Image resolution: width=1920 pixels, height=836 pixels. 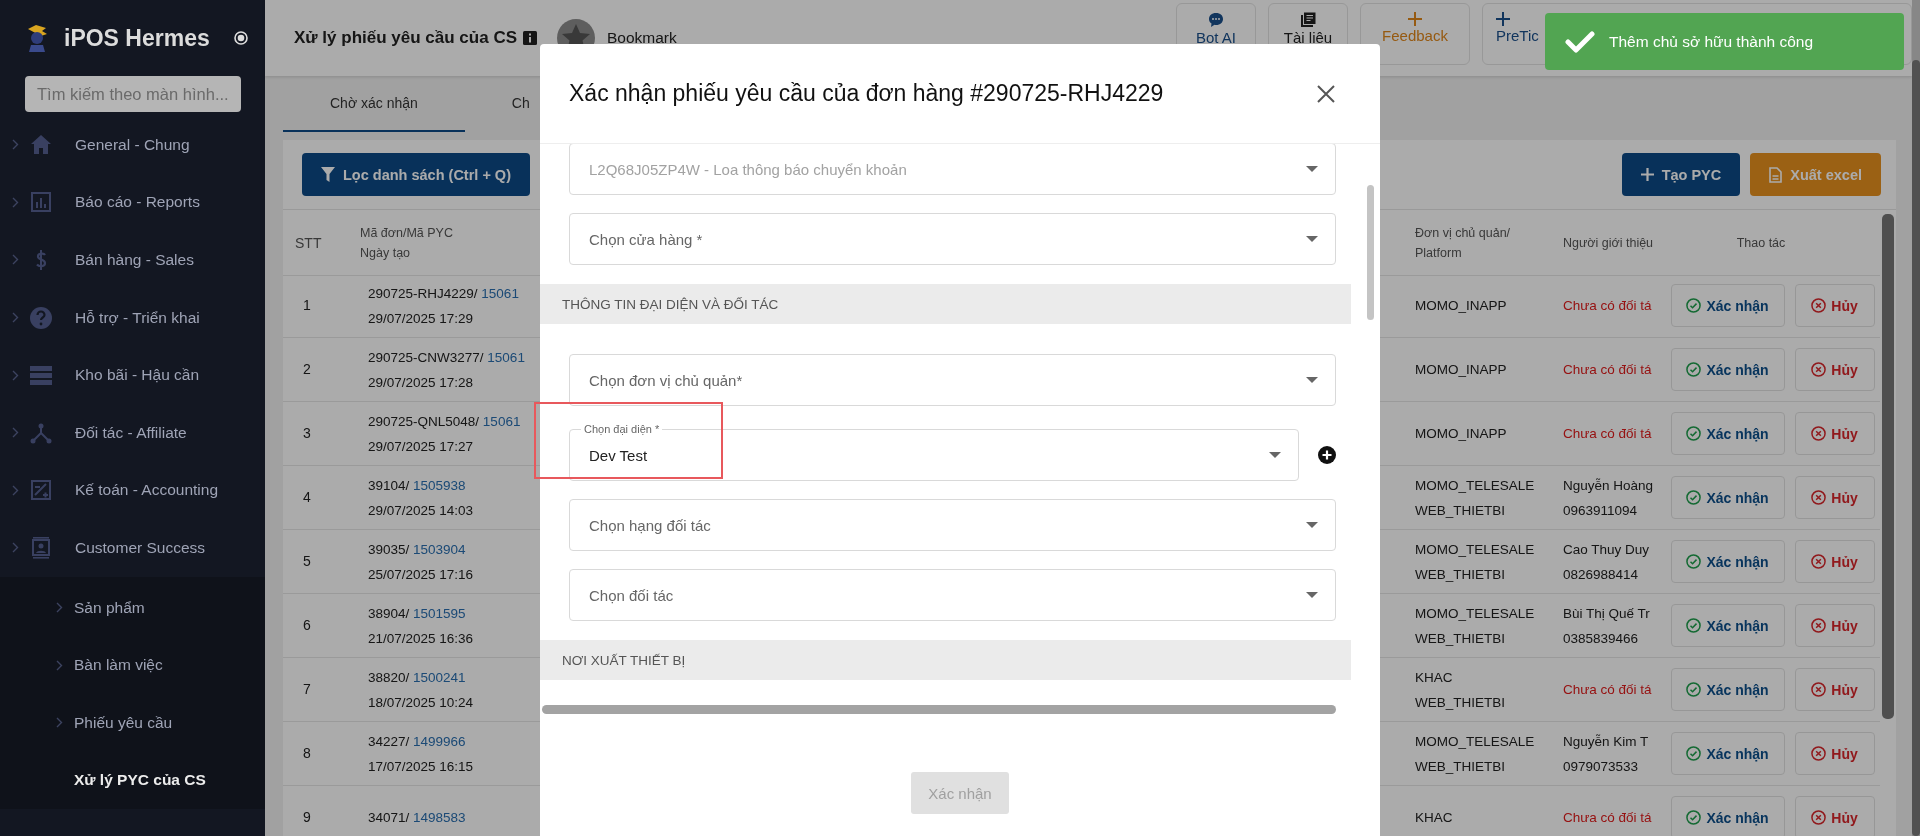 What do you see at coordinates (132, 780) in the screenshot?
I see `sidebar-subitem: Xử lý PYC của CS` at bounding box center [132, 780].